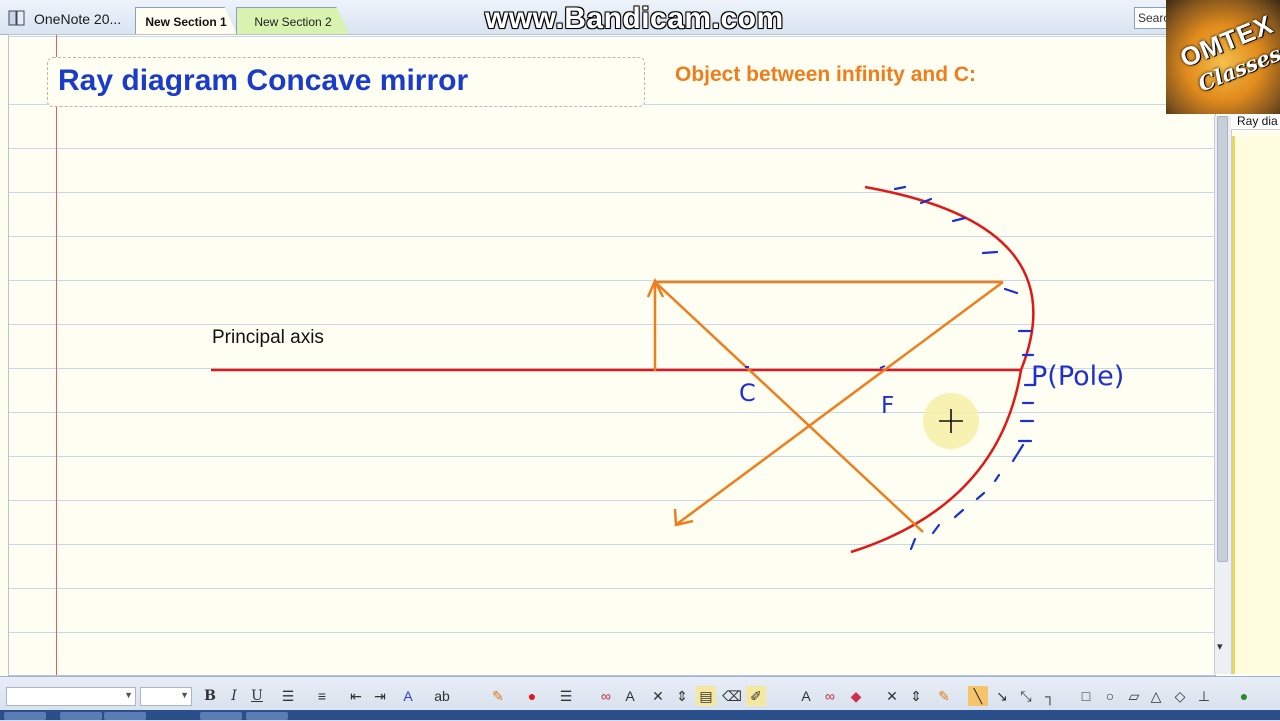  What do you see at coordinates (356, 696) in the screenshot?
I see `outdent-icon: ⇤` at bounding box center [356, 696].